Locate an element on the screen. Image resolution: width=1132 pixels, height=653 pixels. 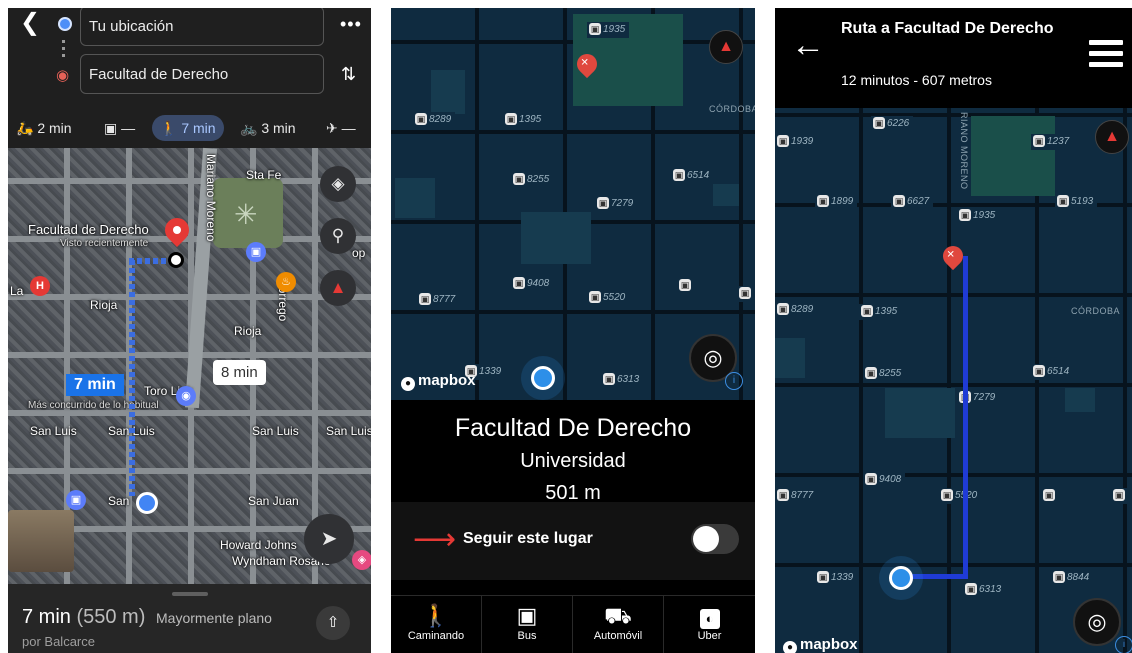
stop-number: 6514 is located at coordinates (698, 175).